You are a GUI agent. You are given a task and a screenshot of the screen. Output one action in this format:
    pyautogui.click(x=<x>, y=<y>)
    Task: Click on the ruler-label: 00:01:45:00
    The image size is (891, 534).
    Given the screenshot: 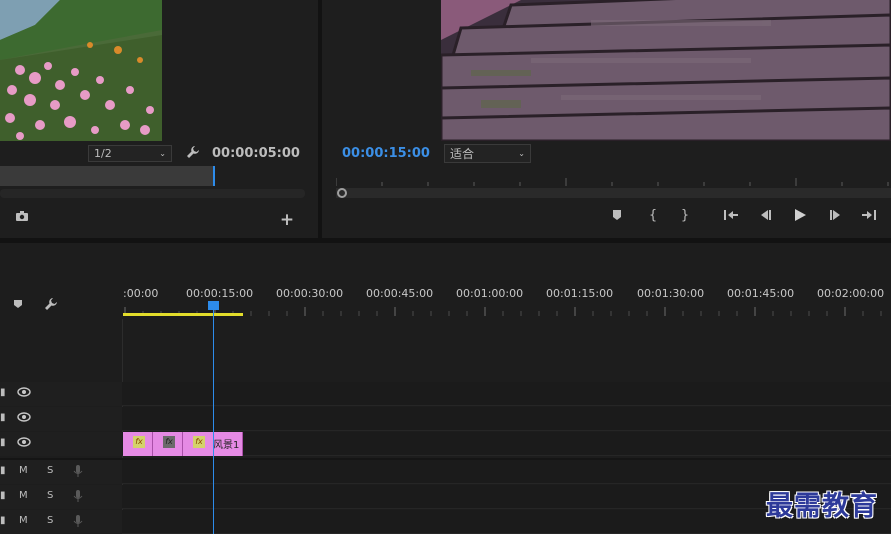 What is the action you would take?
    pyautogui.click(x=761, y=293)
    